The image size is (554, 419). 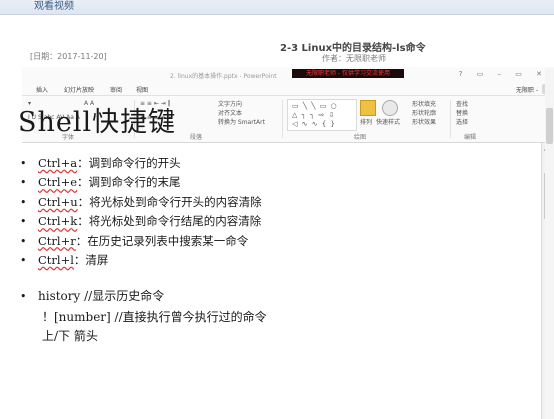 What do you see at coordinates (58, 221) in the screenshot?
I see `shortcut-key: Ctrl+k` at bounding box center [58, 221].